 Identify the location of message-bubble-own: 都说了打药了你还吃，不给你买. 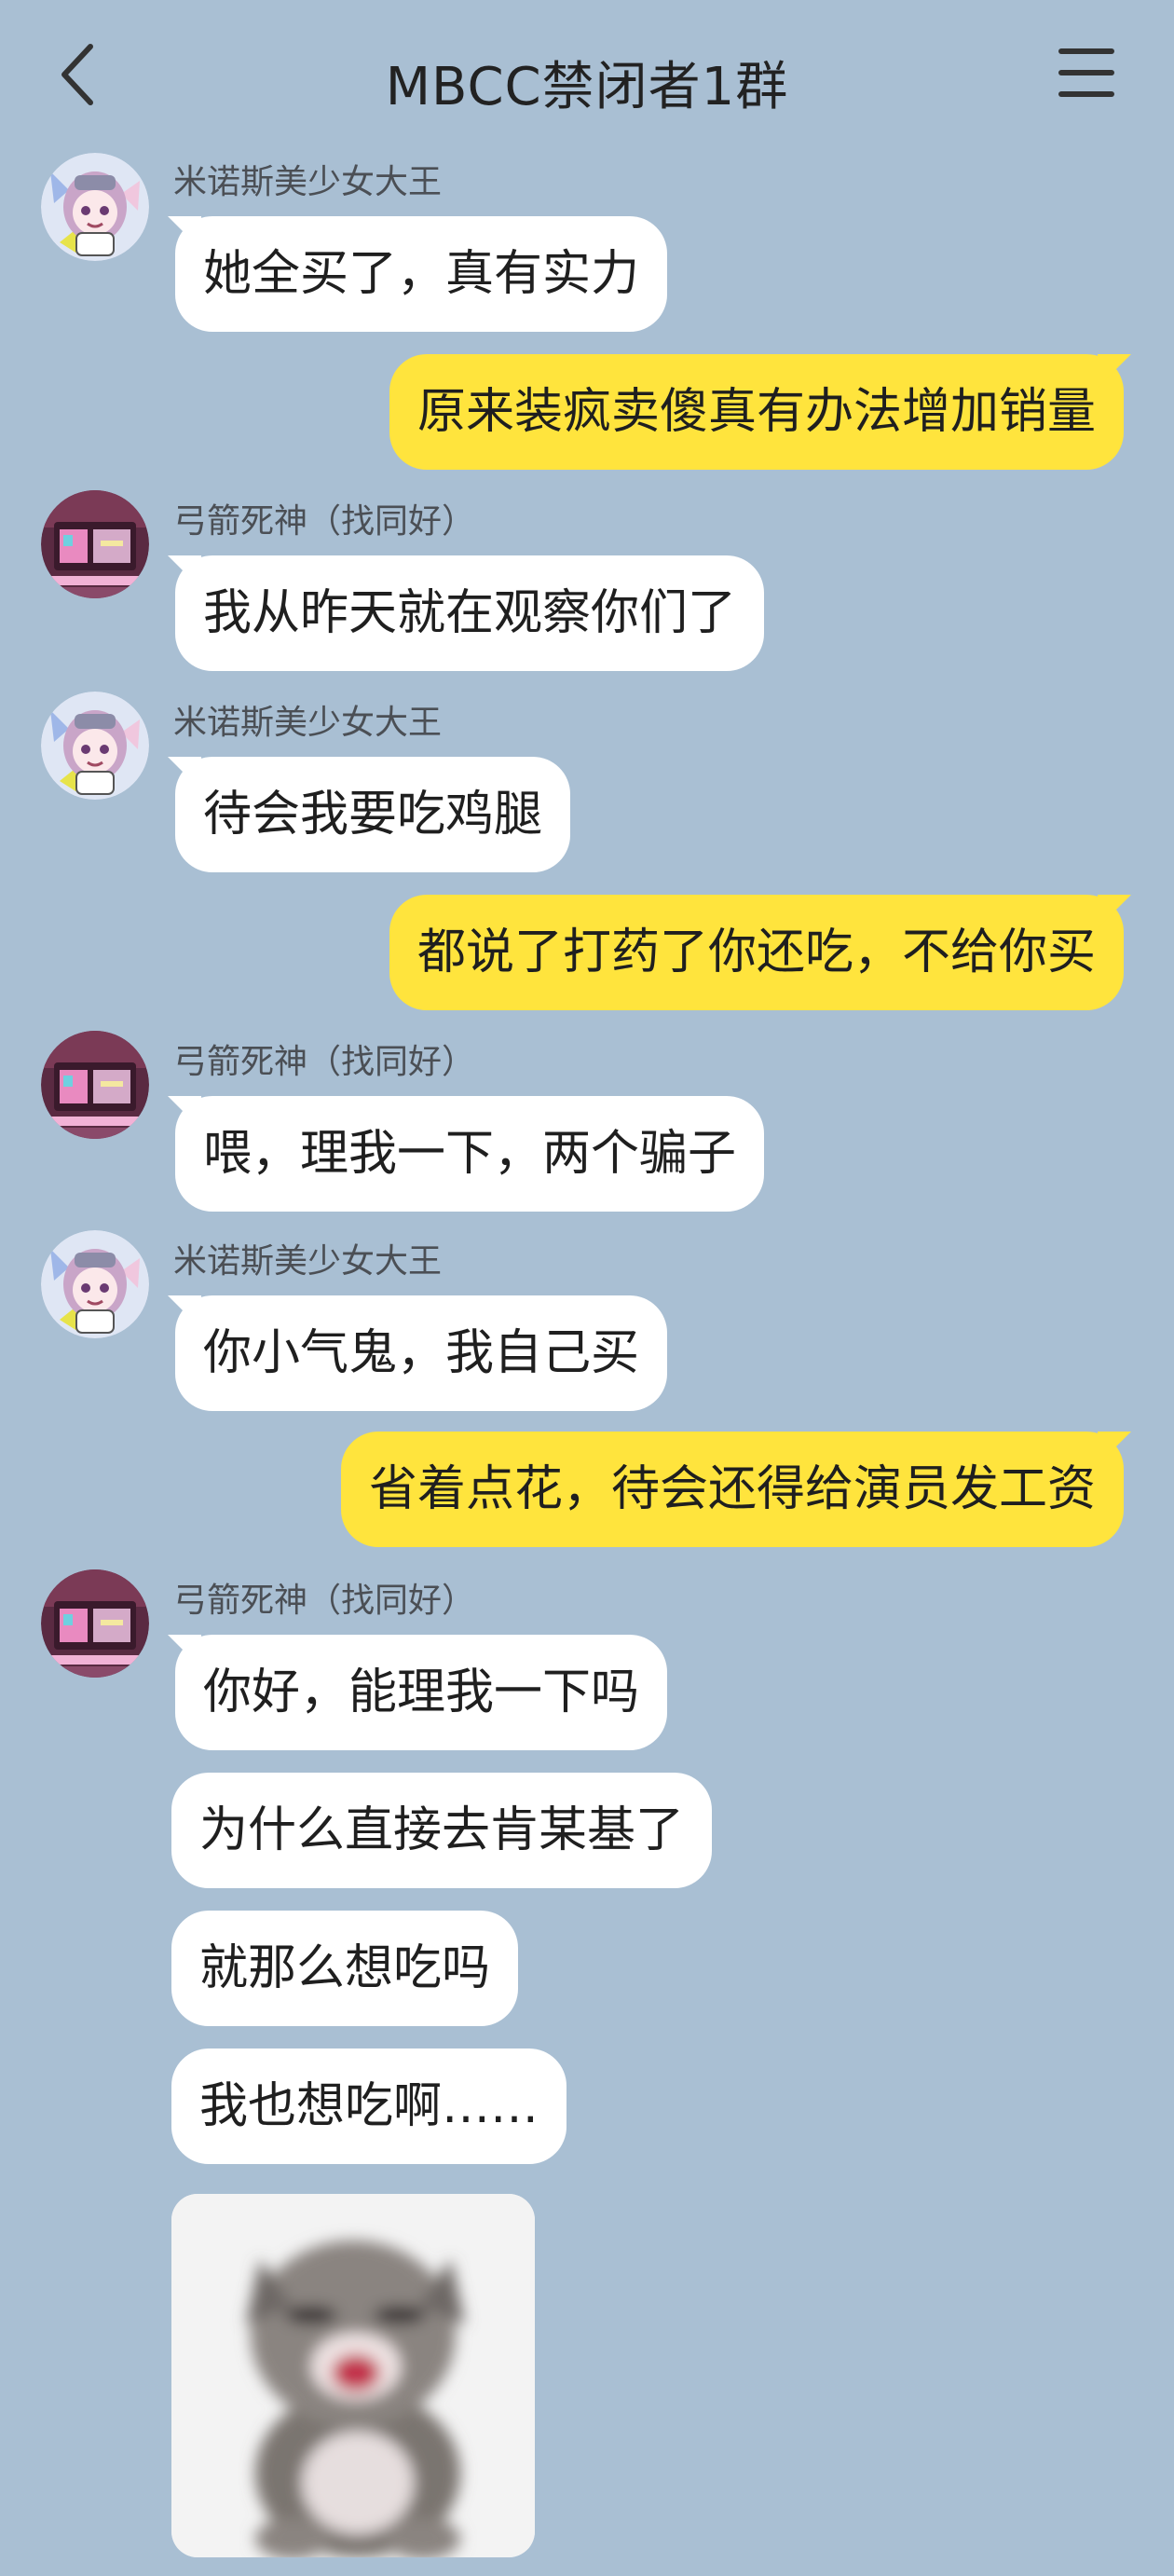
(756, 952).